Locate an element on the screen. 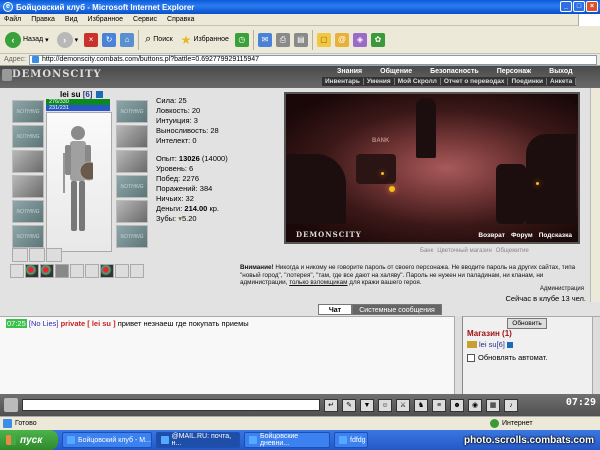  auto-refresh-option: Обновлять автомат. is located at coordinates (507, 357).